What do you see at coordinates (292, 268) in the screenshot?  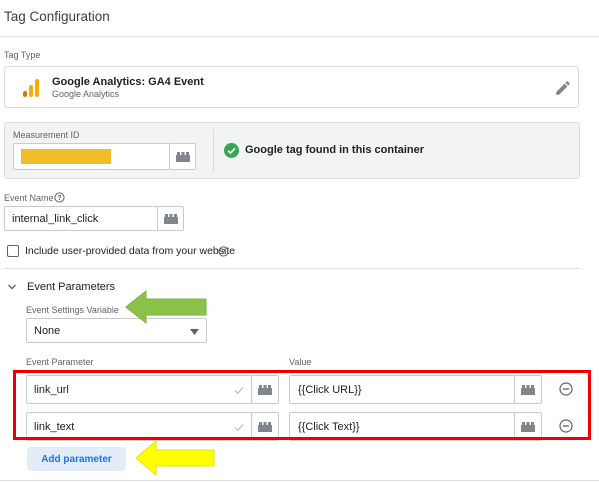 I see `section-divider` at bounding box center [292, 268].